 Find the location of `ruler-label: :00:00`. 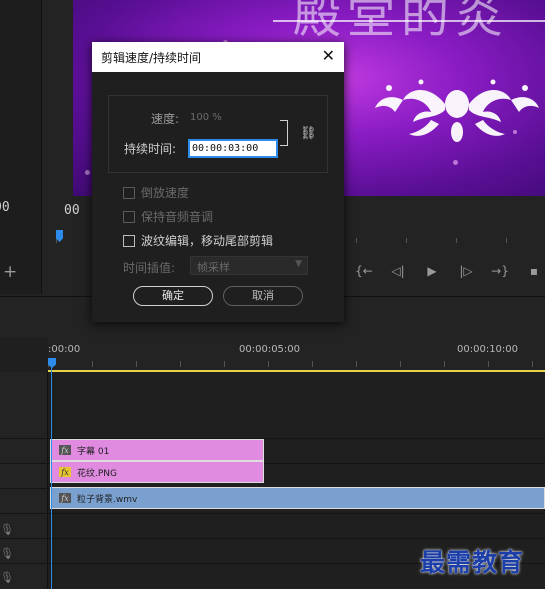

ruler-label: :00:00 is located at coordinates (64, 349).